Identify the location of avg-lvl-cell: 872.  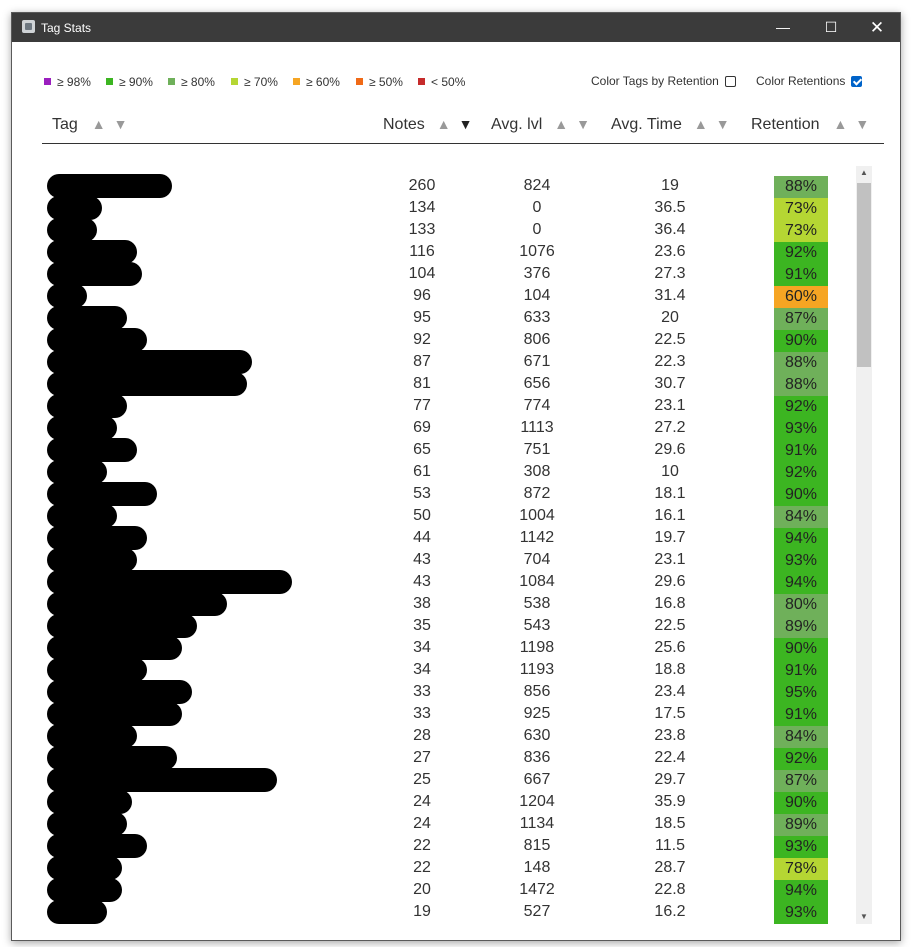
(537, 493).